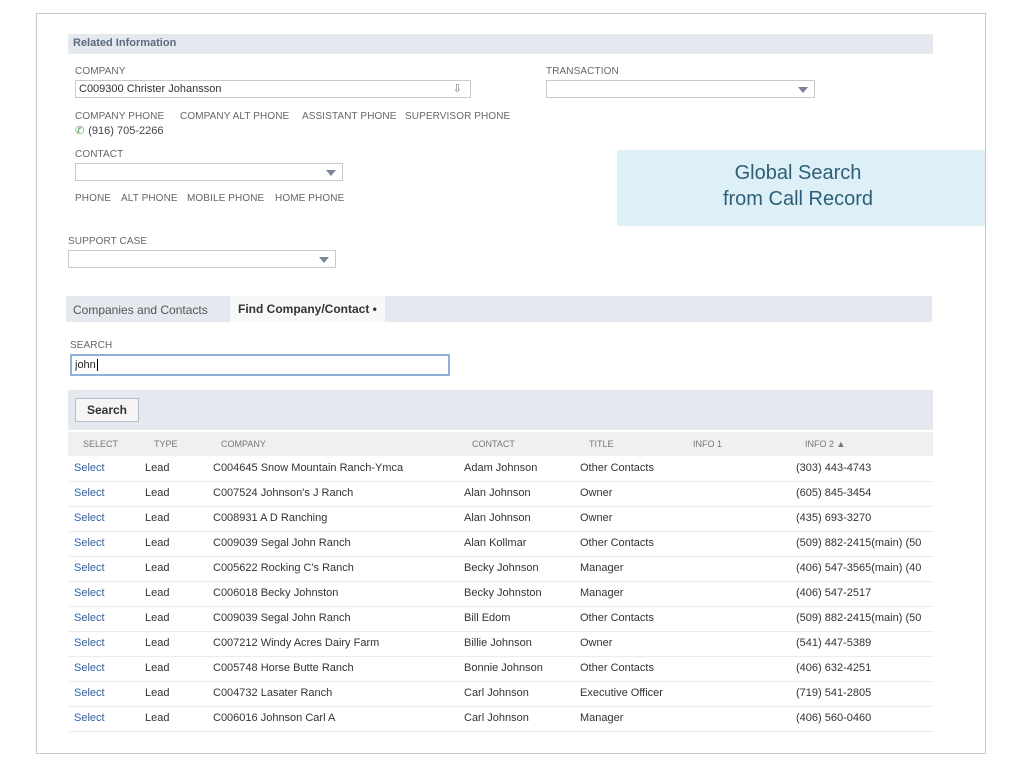 The width and height of the screenshot is (1024, 768). What do you see at coordinates (283, 493) in the screenshot?
I see `row-company: C007524 Johnson's J Ranch` at bounding box center [283, 493].